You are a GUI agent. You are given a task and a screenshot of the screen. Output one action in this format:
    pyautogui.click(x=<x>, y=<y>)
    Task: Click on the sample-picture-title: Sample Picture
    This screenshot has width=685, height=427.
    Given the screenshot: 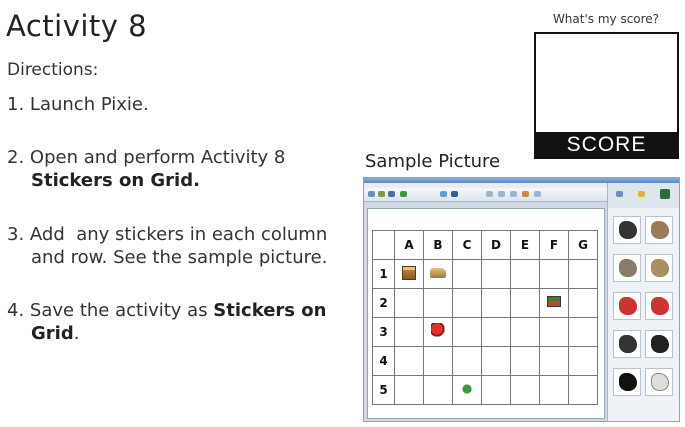 What is the action you would take?
    pyautogui.click(x=433, y=161)
    